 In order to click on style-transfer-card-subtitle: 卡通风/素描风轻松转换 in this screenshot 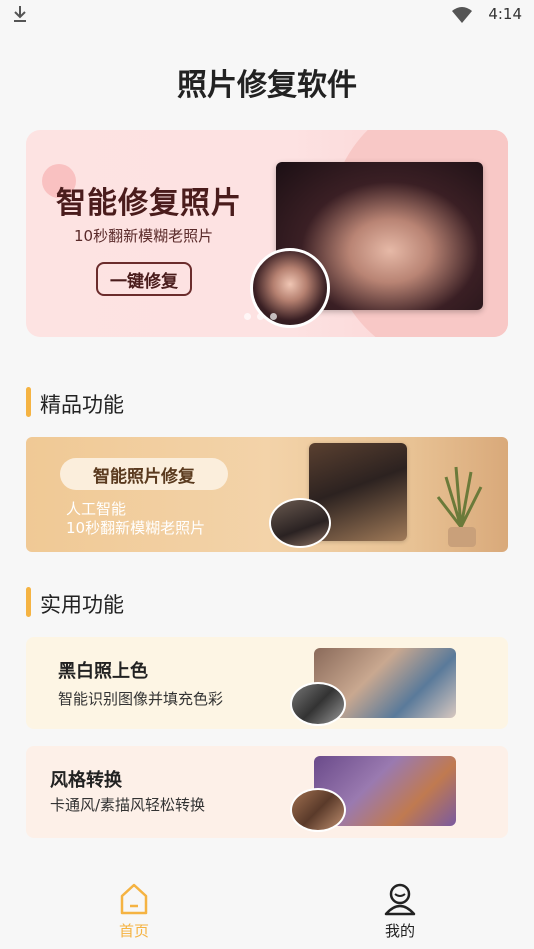, I will do `click(128, 805)`.